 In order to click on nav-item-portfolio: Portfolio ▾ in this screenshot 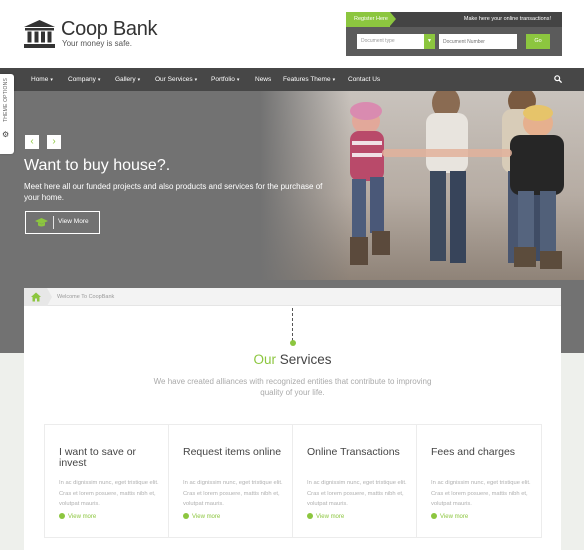, I will do `click(225, 79)`.